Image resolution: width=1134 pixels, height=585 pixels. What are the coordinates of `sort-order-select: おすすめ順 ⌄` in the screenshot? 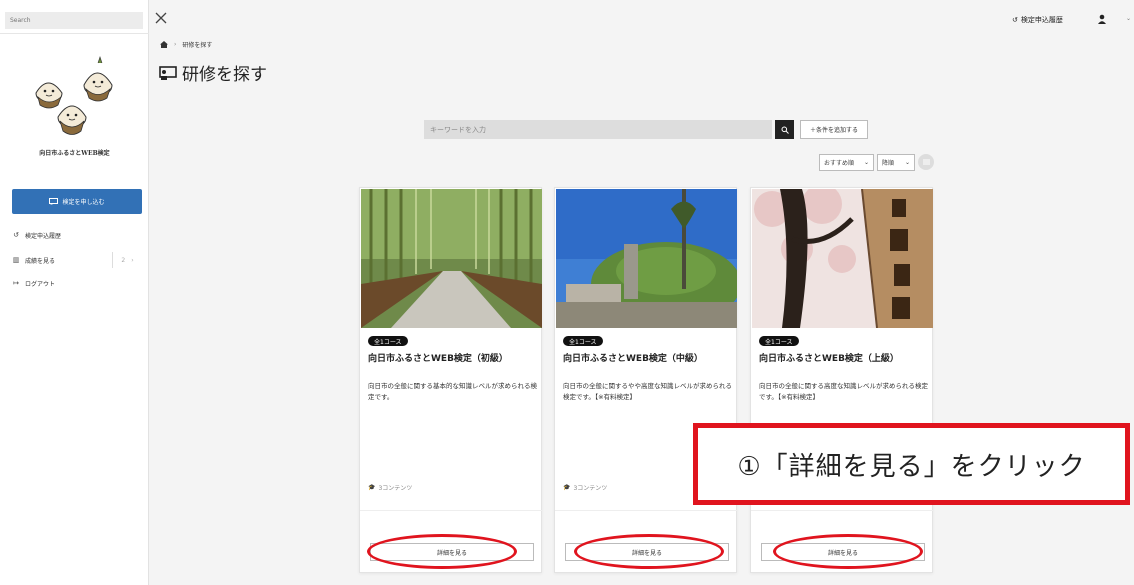 It's located at (846, 162).